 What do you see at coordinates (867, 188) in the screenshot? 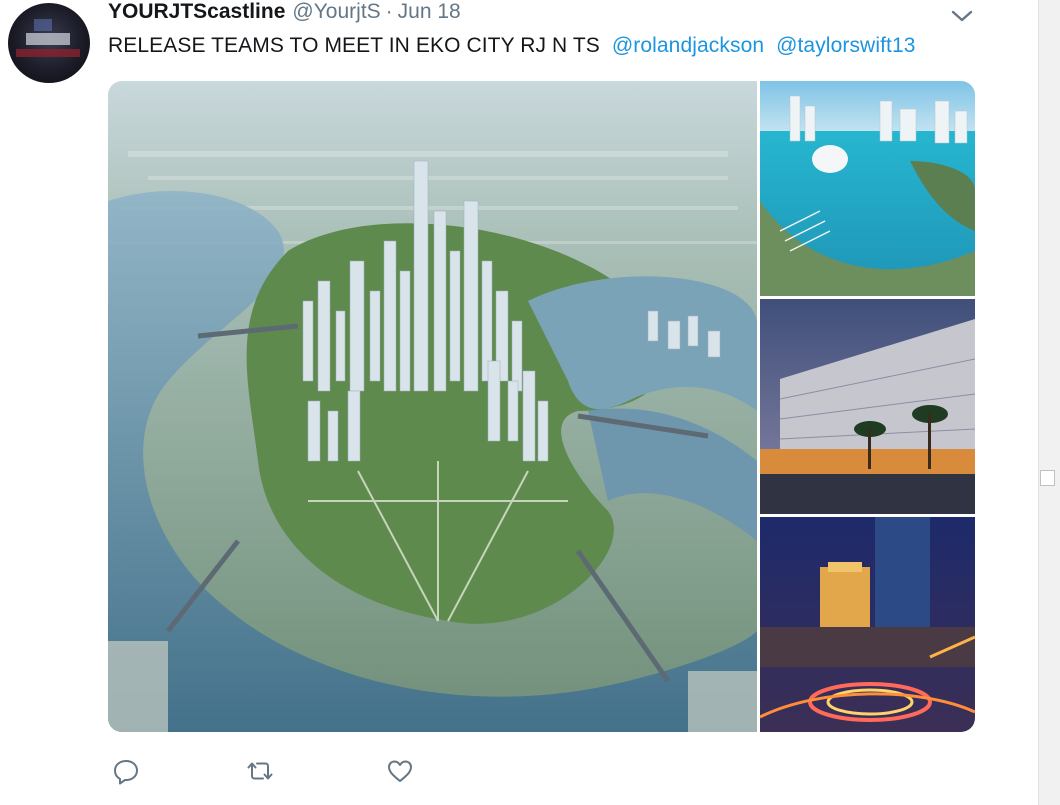
I see `media-image-marina` at bounding box center [867, 188].